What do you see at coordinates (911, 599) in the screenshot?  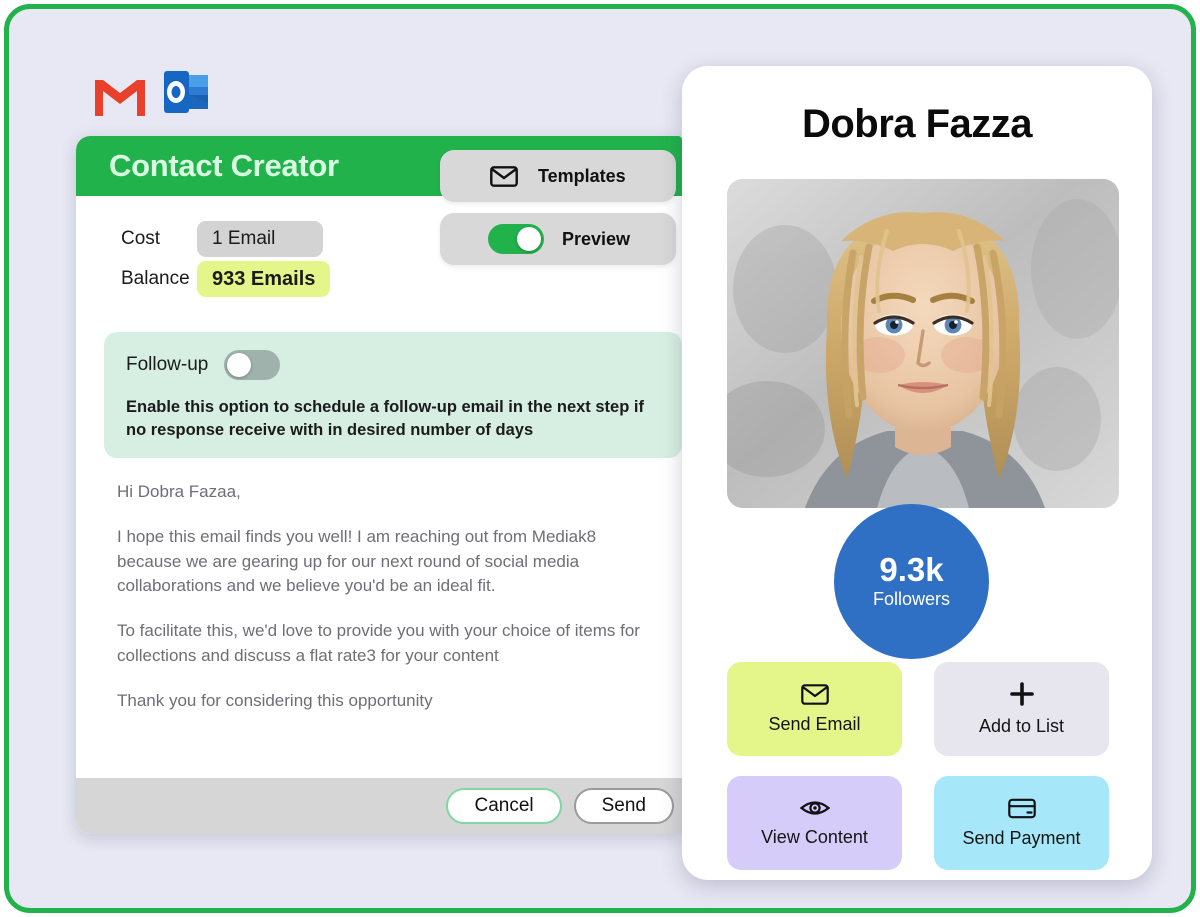 I see `followers-label: Followers` at bounding box center [911, 599].